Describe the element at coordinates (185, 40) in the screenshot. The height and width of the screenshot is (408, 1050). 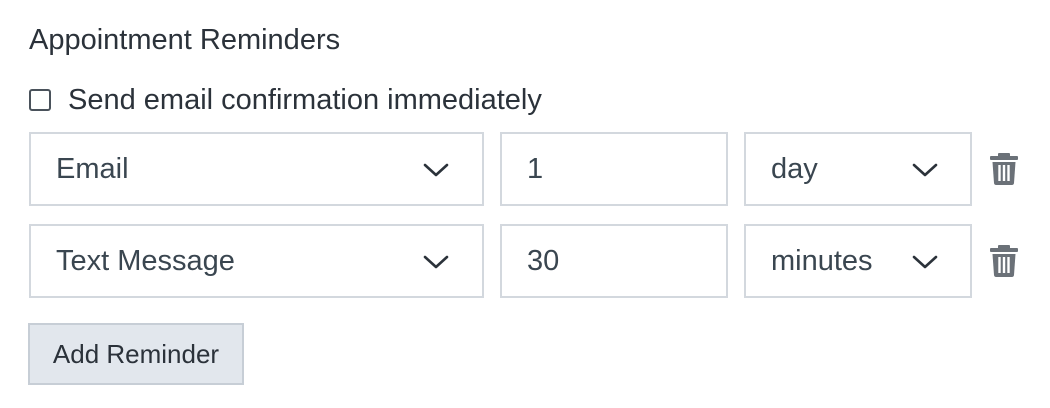
I see `section-title: Appointment Reminders` at that location.